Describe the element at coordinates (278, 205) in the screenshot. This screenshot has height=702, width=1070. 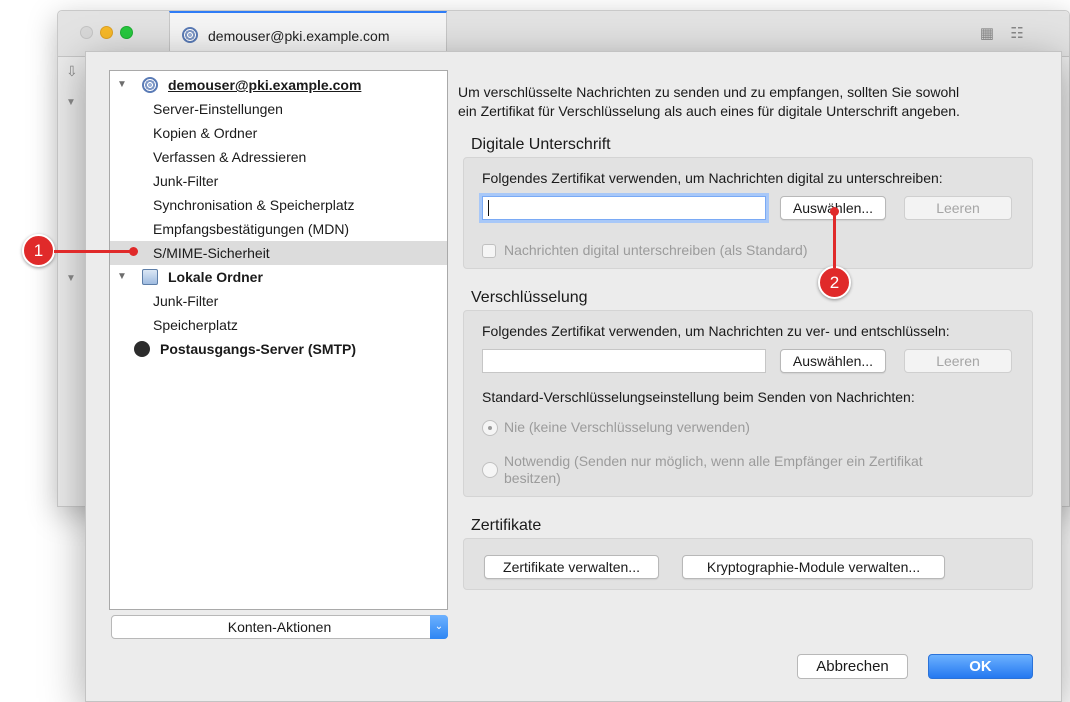
I see `tree-item: Synchronisation & Speicherplatz` at that location.